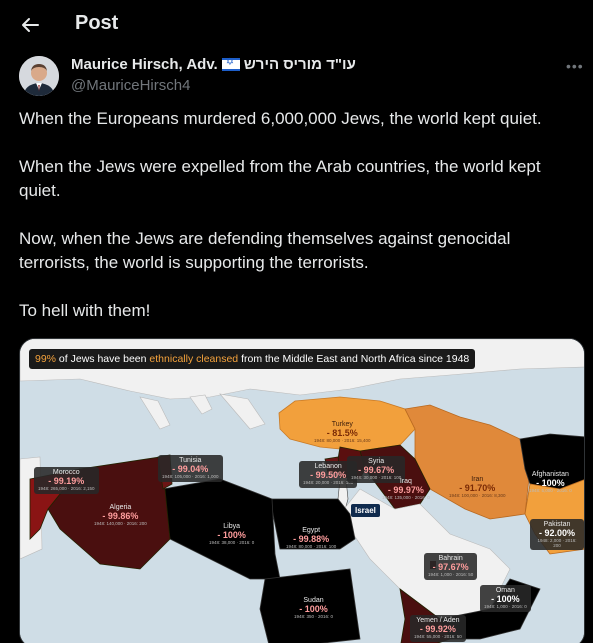 This screenshot has height=643, width=593. What do you see at coordinates (505, 598) in the screenshot?
I see `country-label-oman: Oman - 100% 1948: 1,000 · 2016: 0` at bounding box center [505, 598].